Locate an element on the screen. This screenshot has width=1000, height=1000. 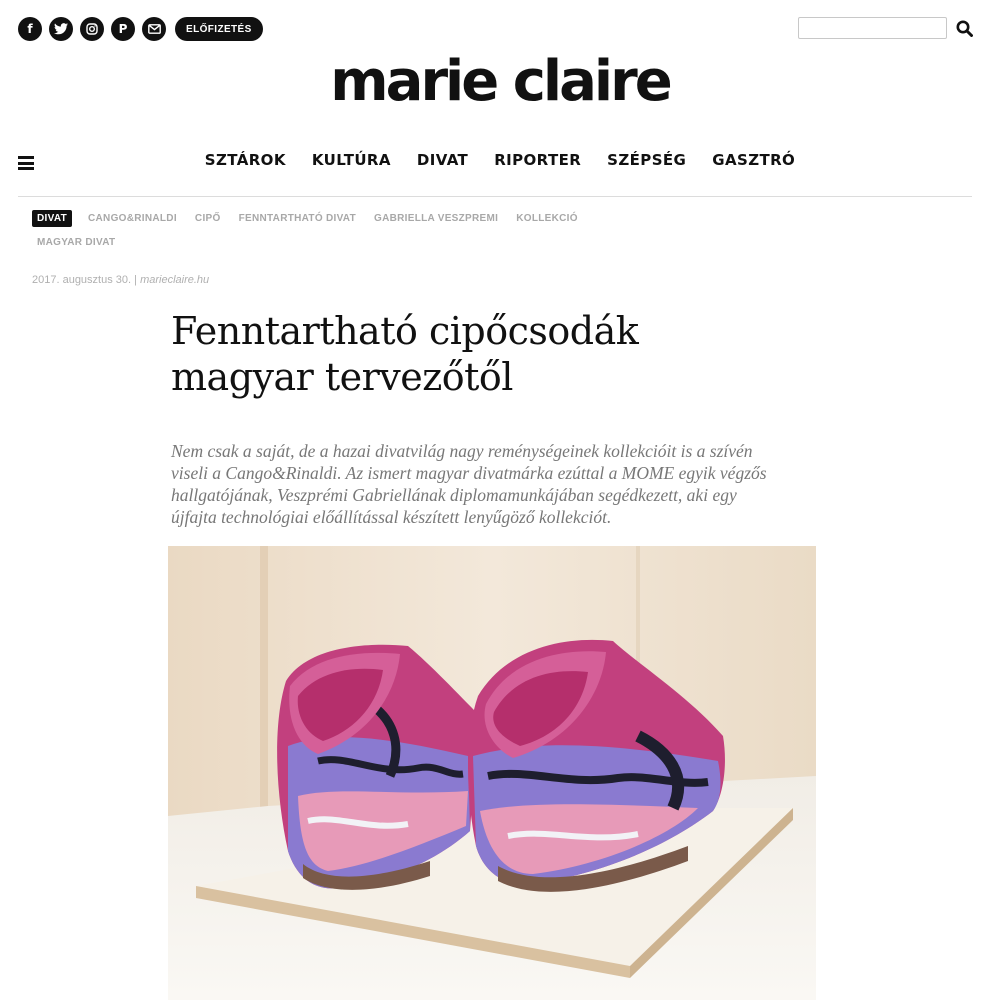
site-logo: marie claire is located at coordinates (500, 82).